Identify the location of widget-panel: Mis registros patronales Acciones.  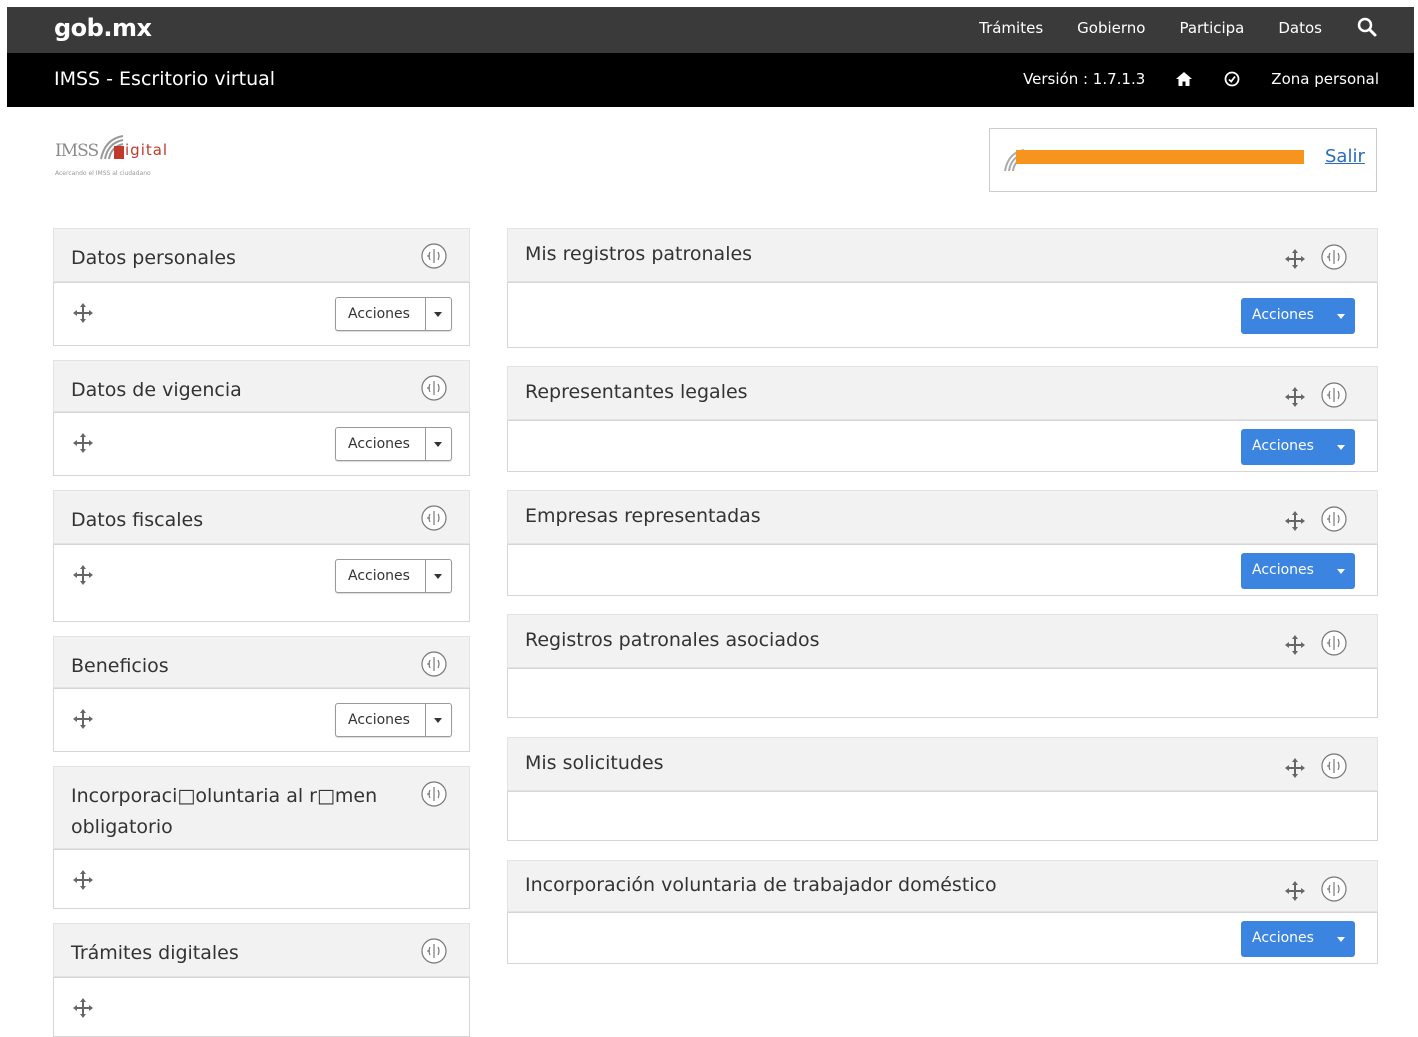
(942, 288).